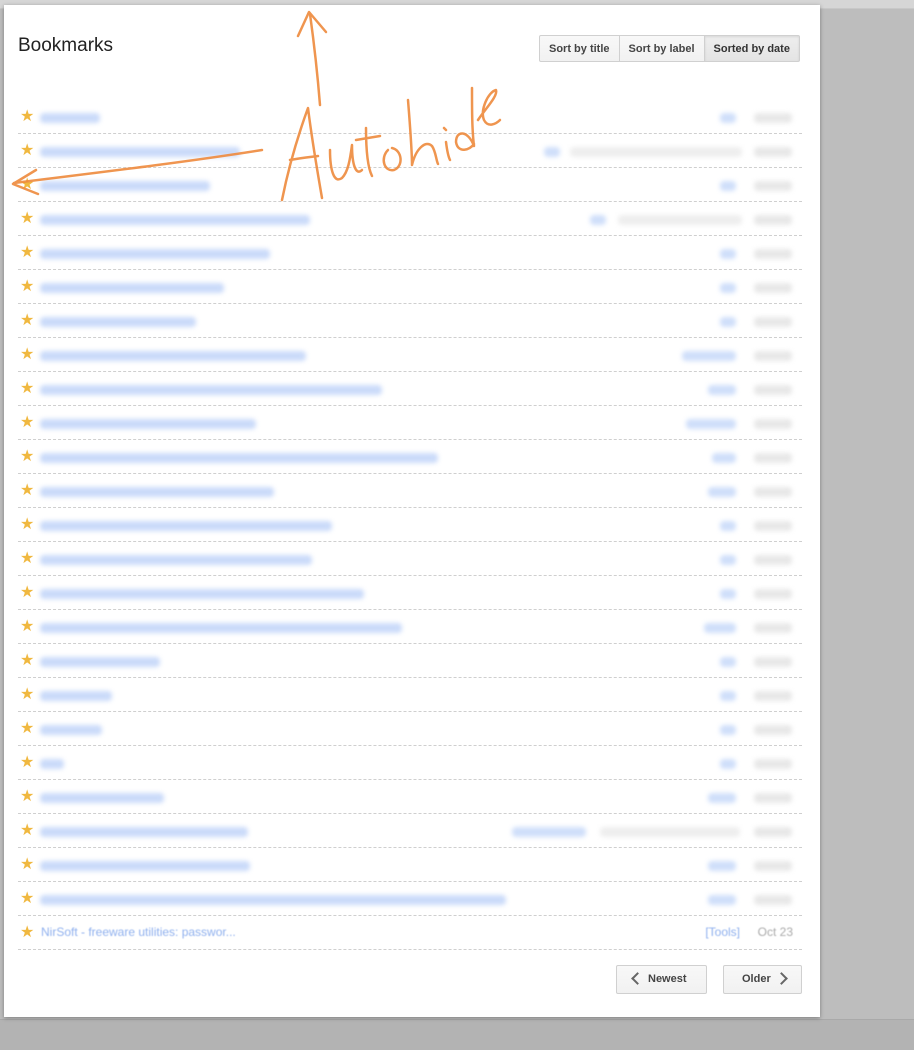 This screenshot has height=1050, width=914. Describe the element at coordinates (751, 48) in the screenshot. I see `sort-by-date-button: Sorted by date` at that location.